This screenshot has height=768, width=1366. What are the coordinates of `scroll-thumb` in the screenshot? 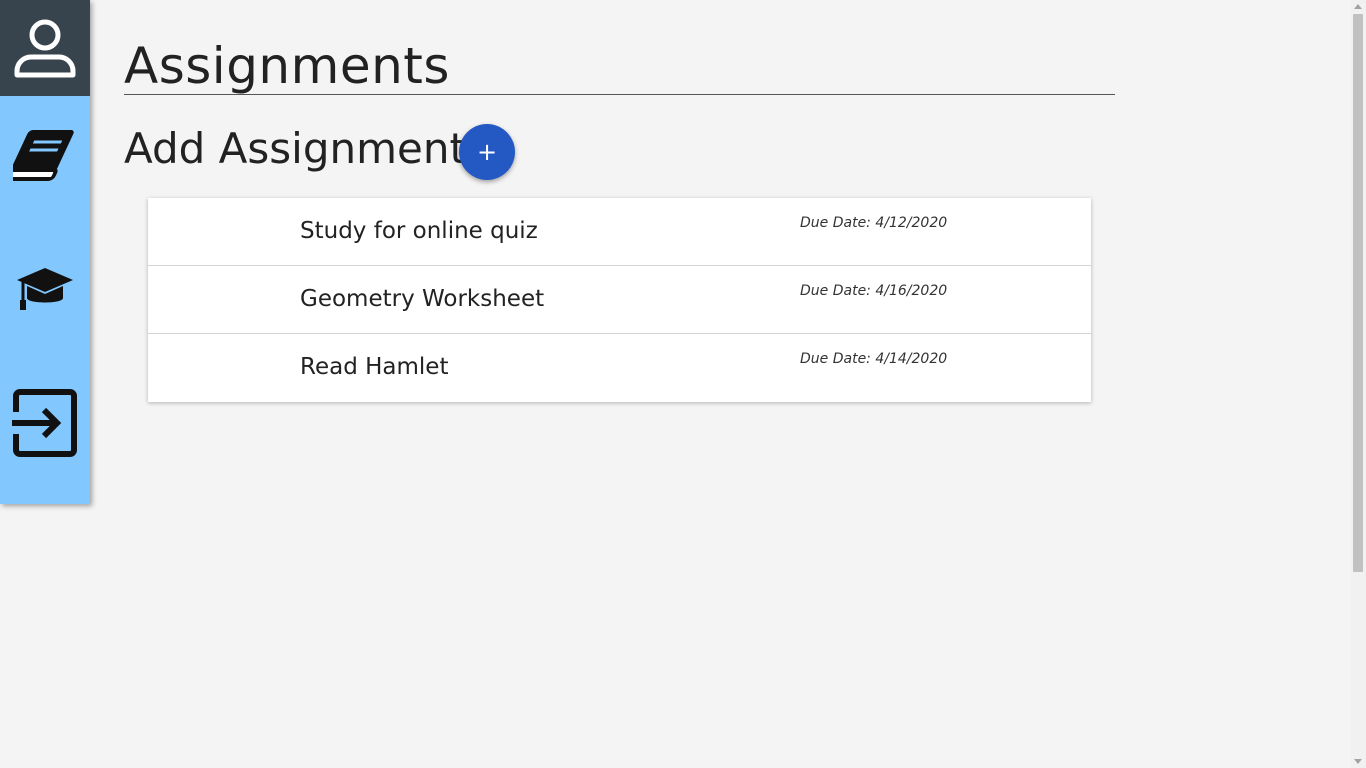 It's located at (1358, 293).